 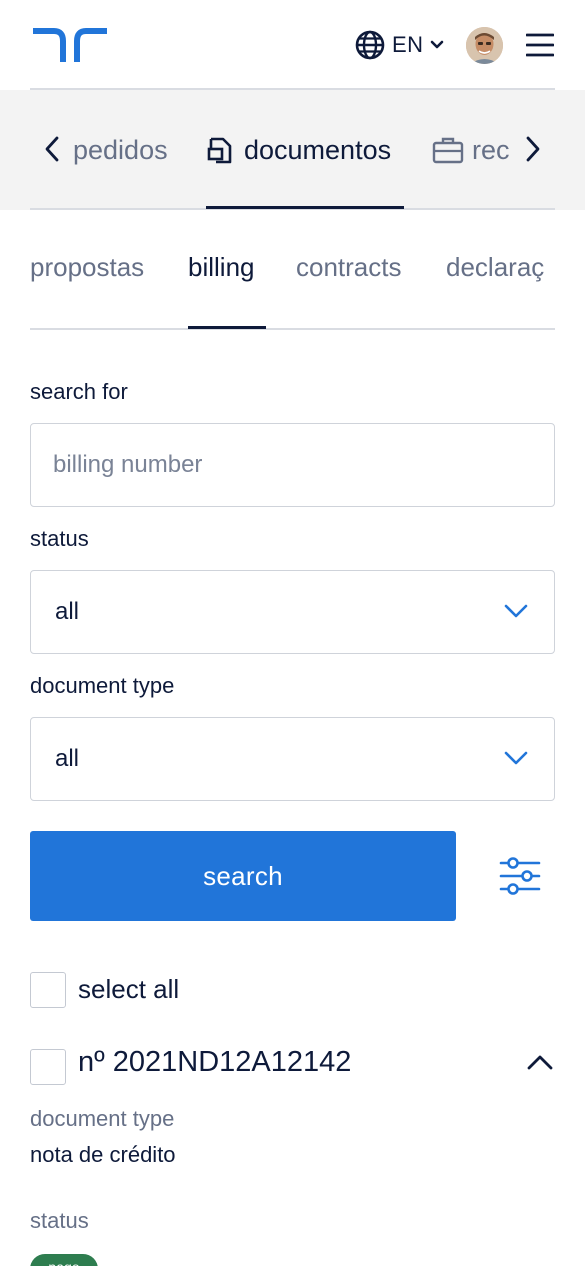 I want to click on header-divider, so click(x=292, y=89).